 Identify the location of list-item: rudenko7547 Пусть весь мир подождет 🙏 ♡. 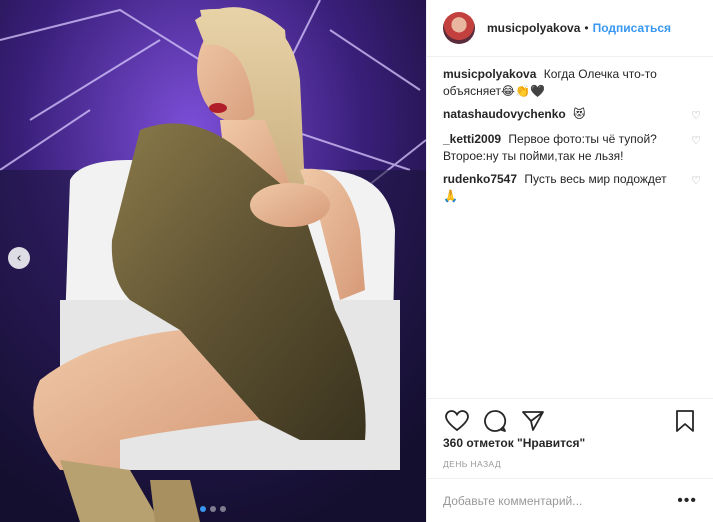
(573, 188).